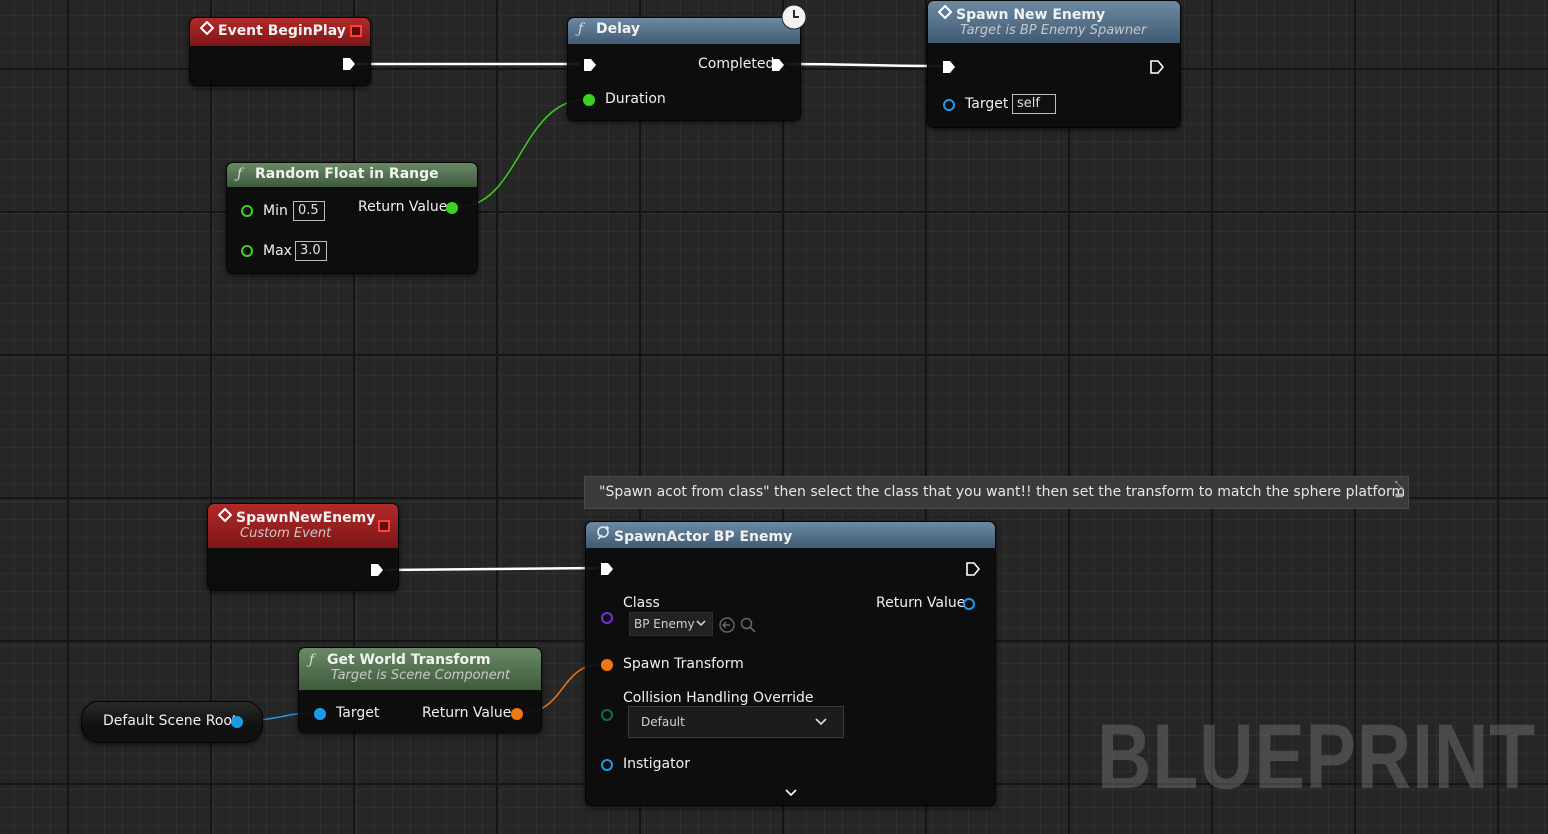  Describe the element at coordinates (656, 764) in the screenshot. I see `instigator-label: Instigator` at that location.